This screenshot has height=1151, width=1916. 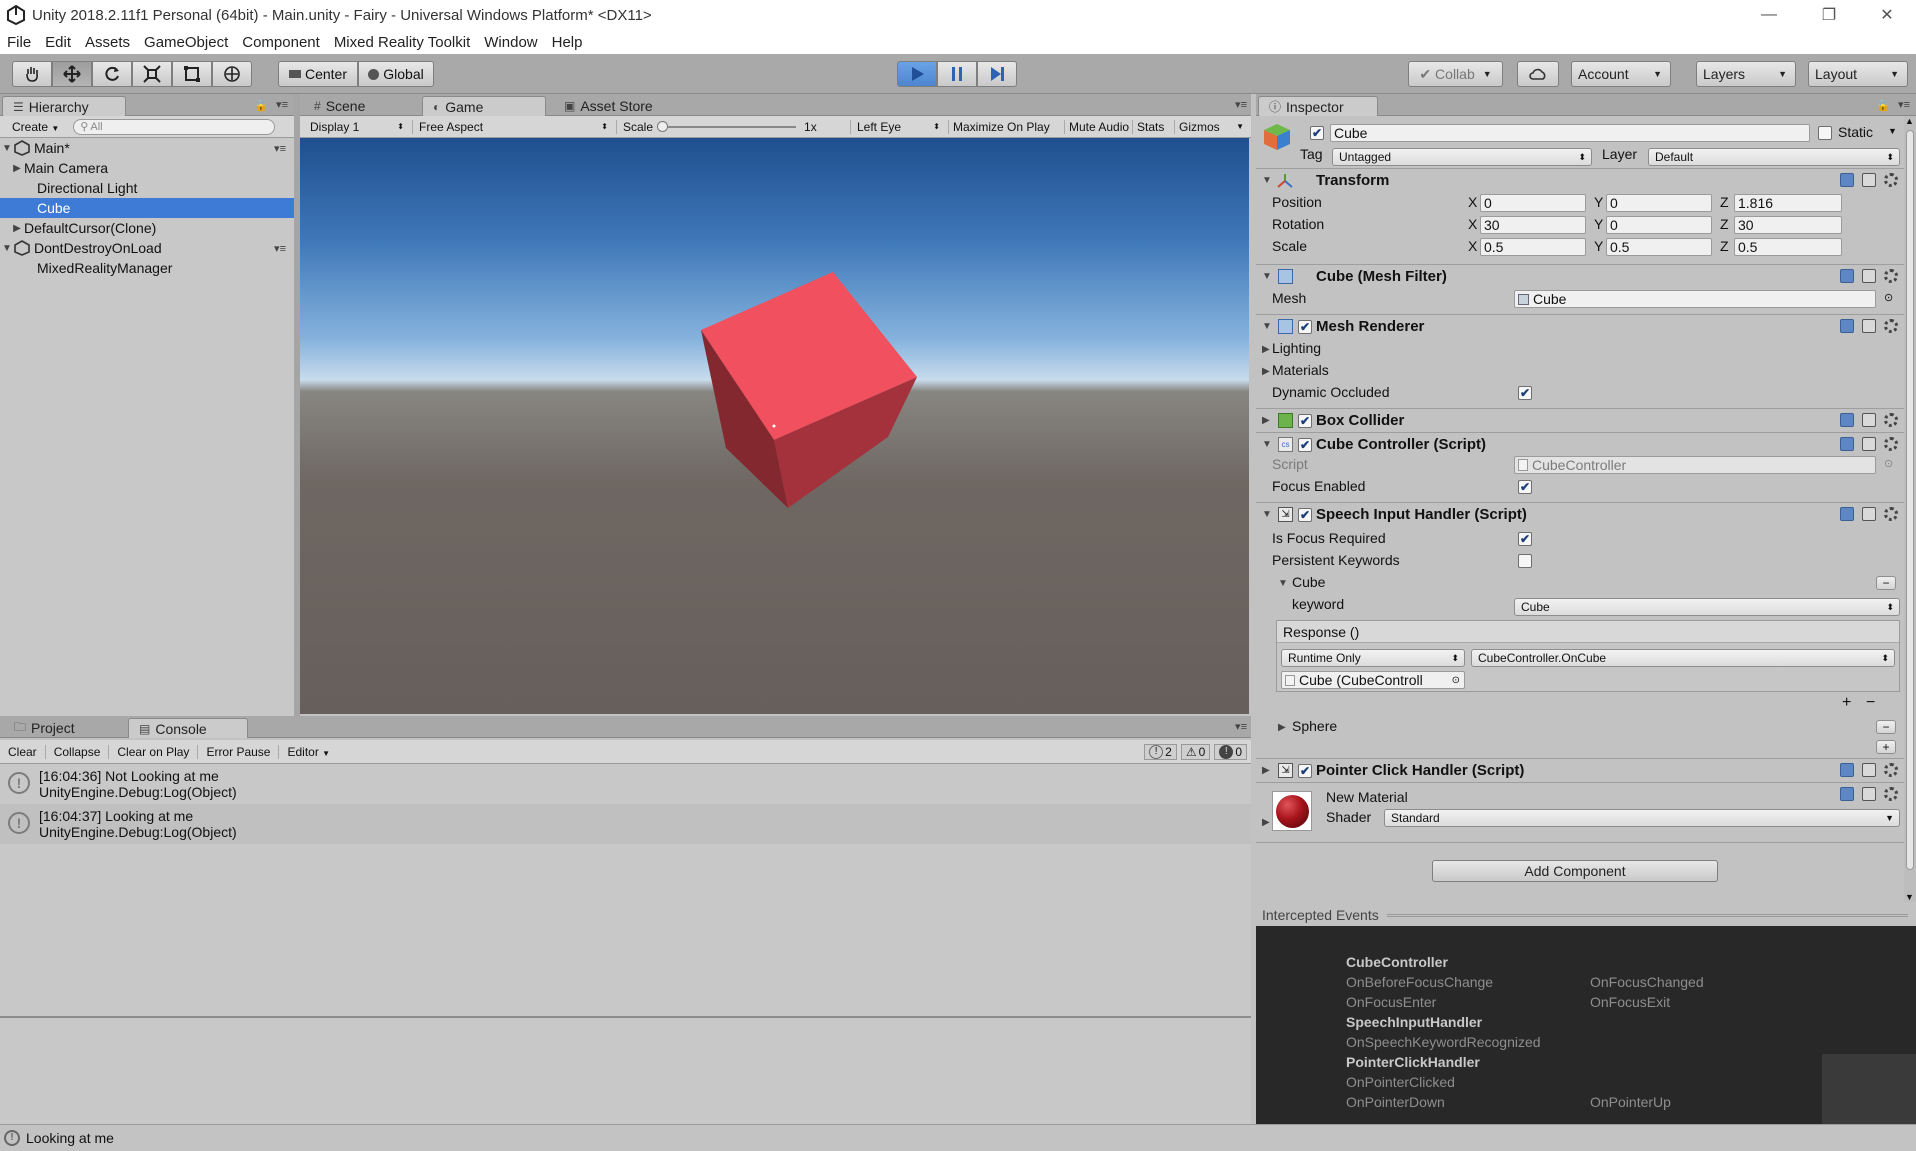 I want to click on hierarchy-item-main-camera: ▶ Main Camera, so click(x=147, y=168).